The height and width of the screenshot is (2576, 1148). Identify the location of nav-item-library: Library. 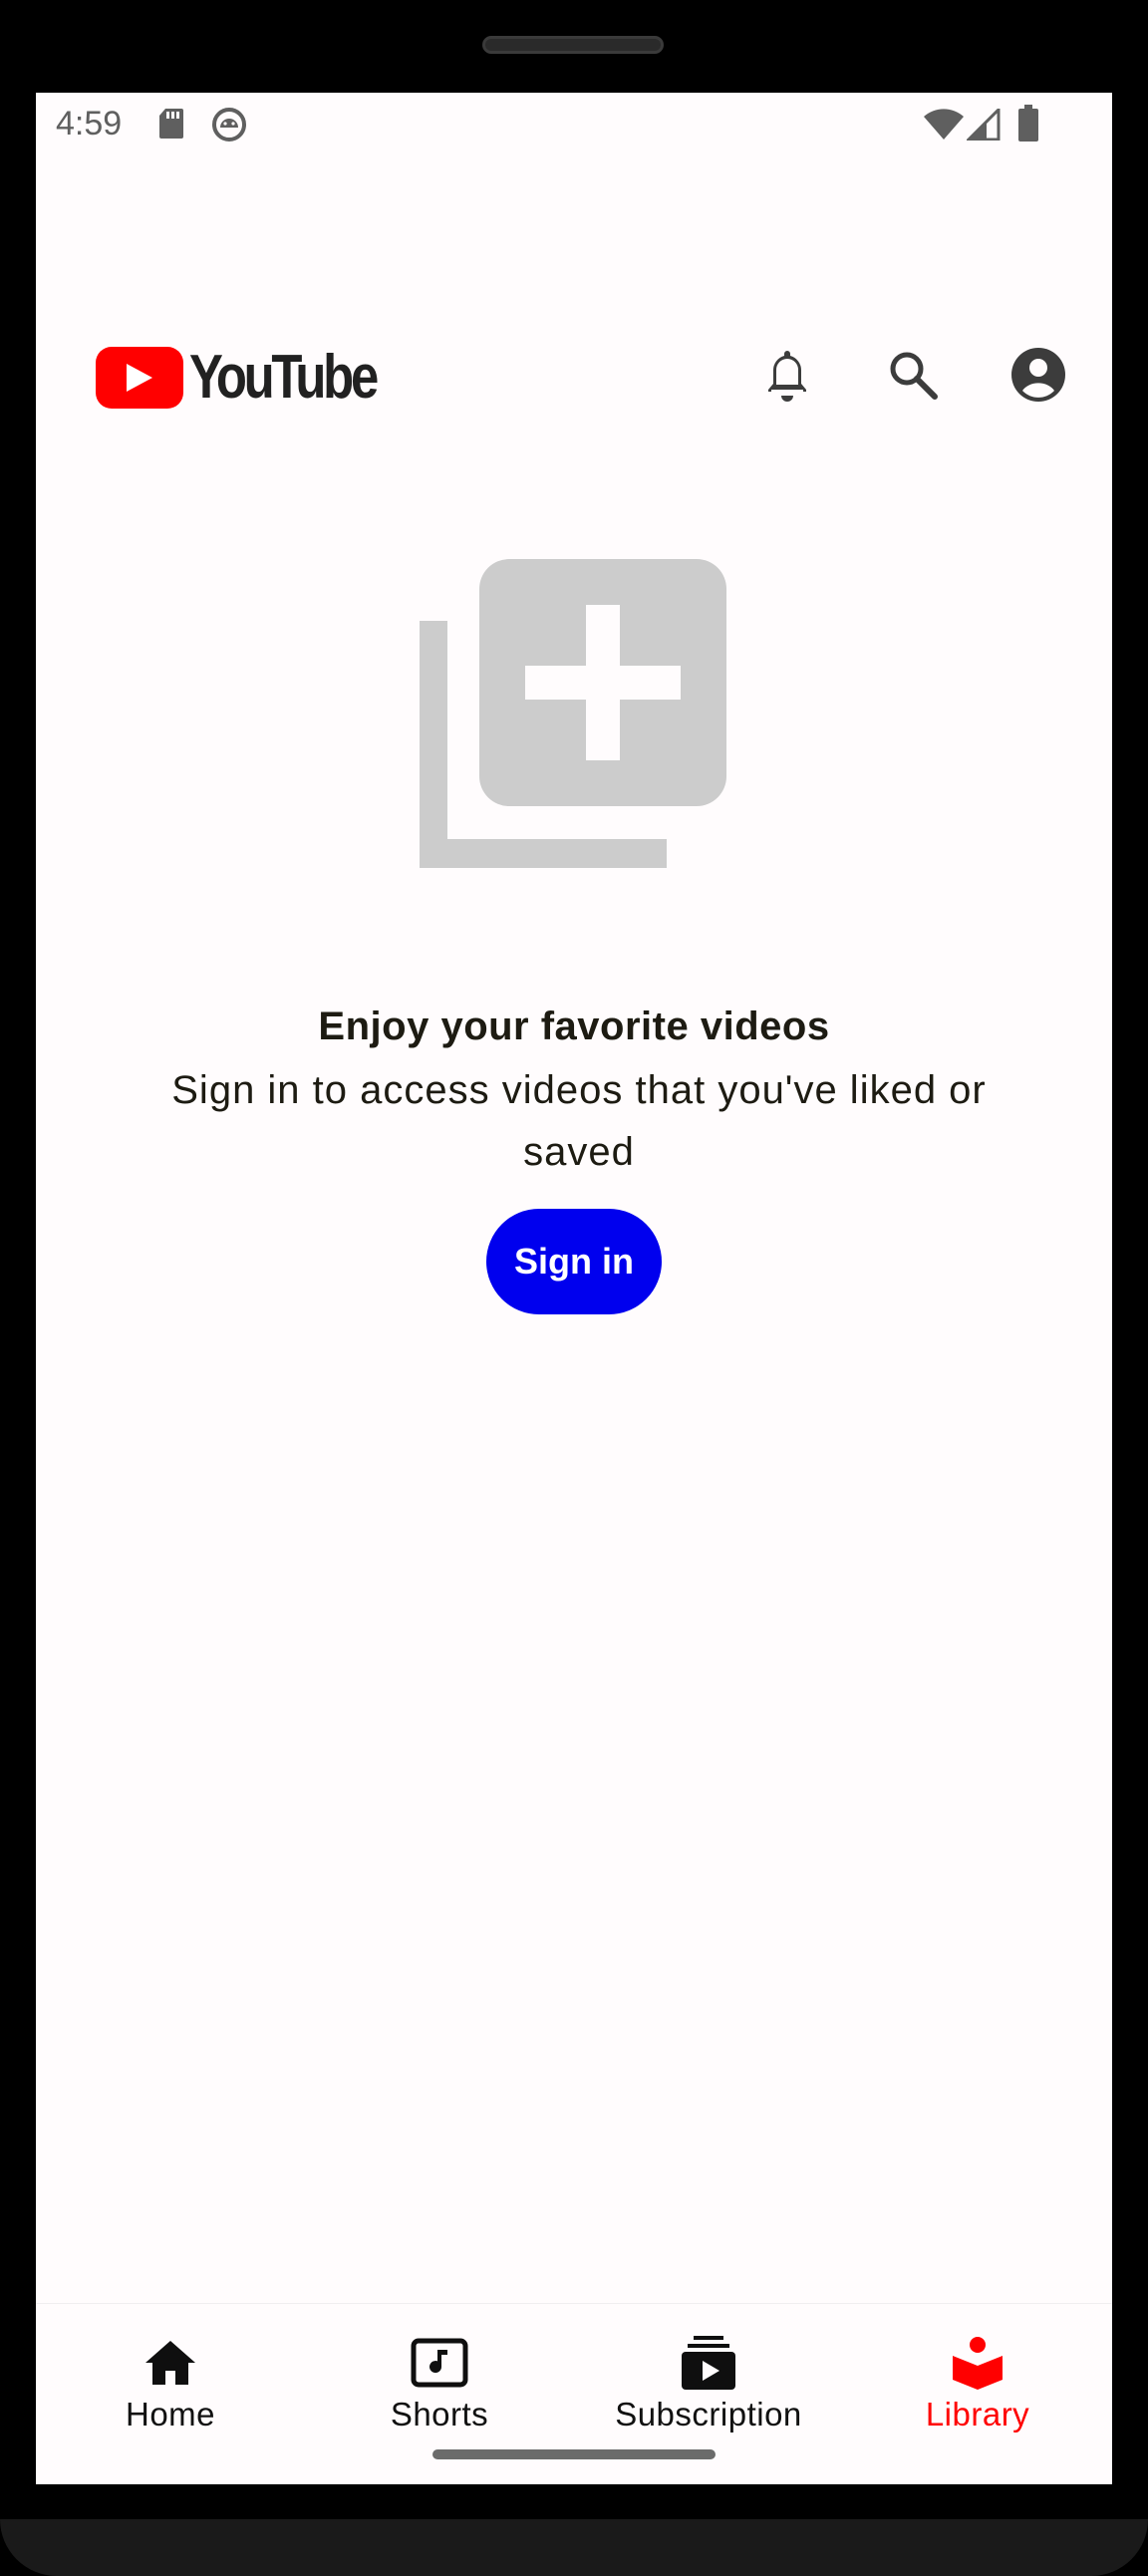
(977, 2378).